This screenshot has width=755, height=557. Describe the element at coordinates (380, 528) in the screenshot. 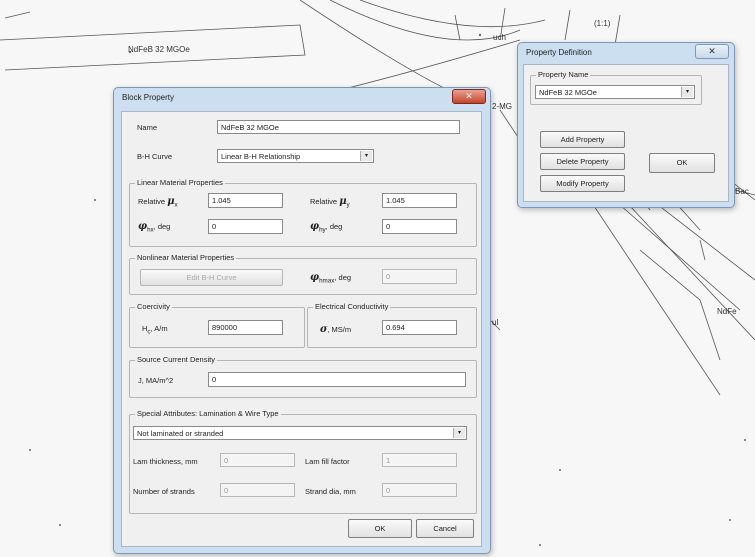

I see `ok-button: OK` at that location.